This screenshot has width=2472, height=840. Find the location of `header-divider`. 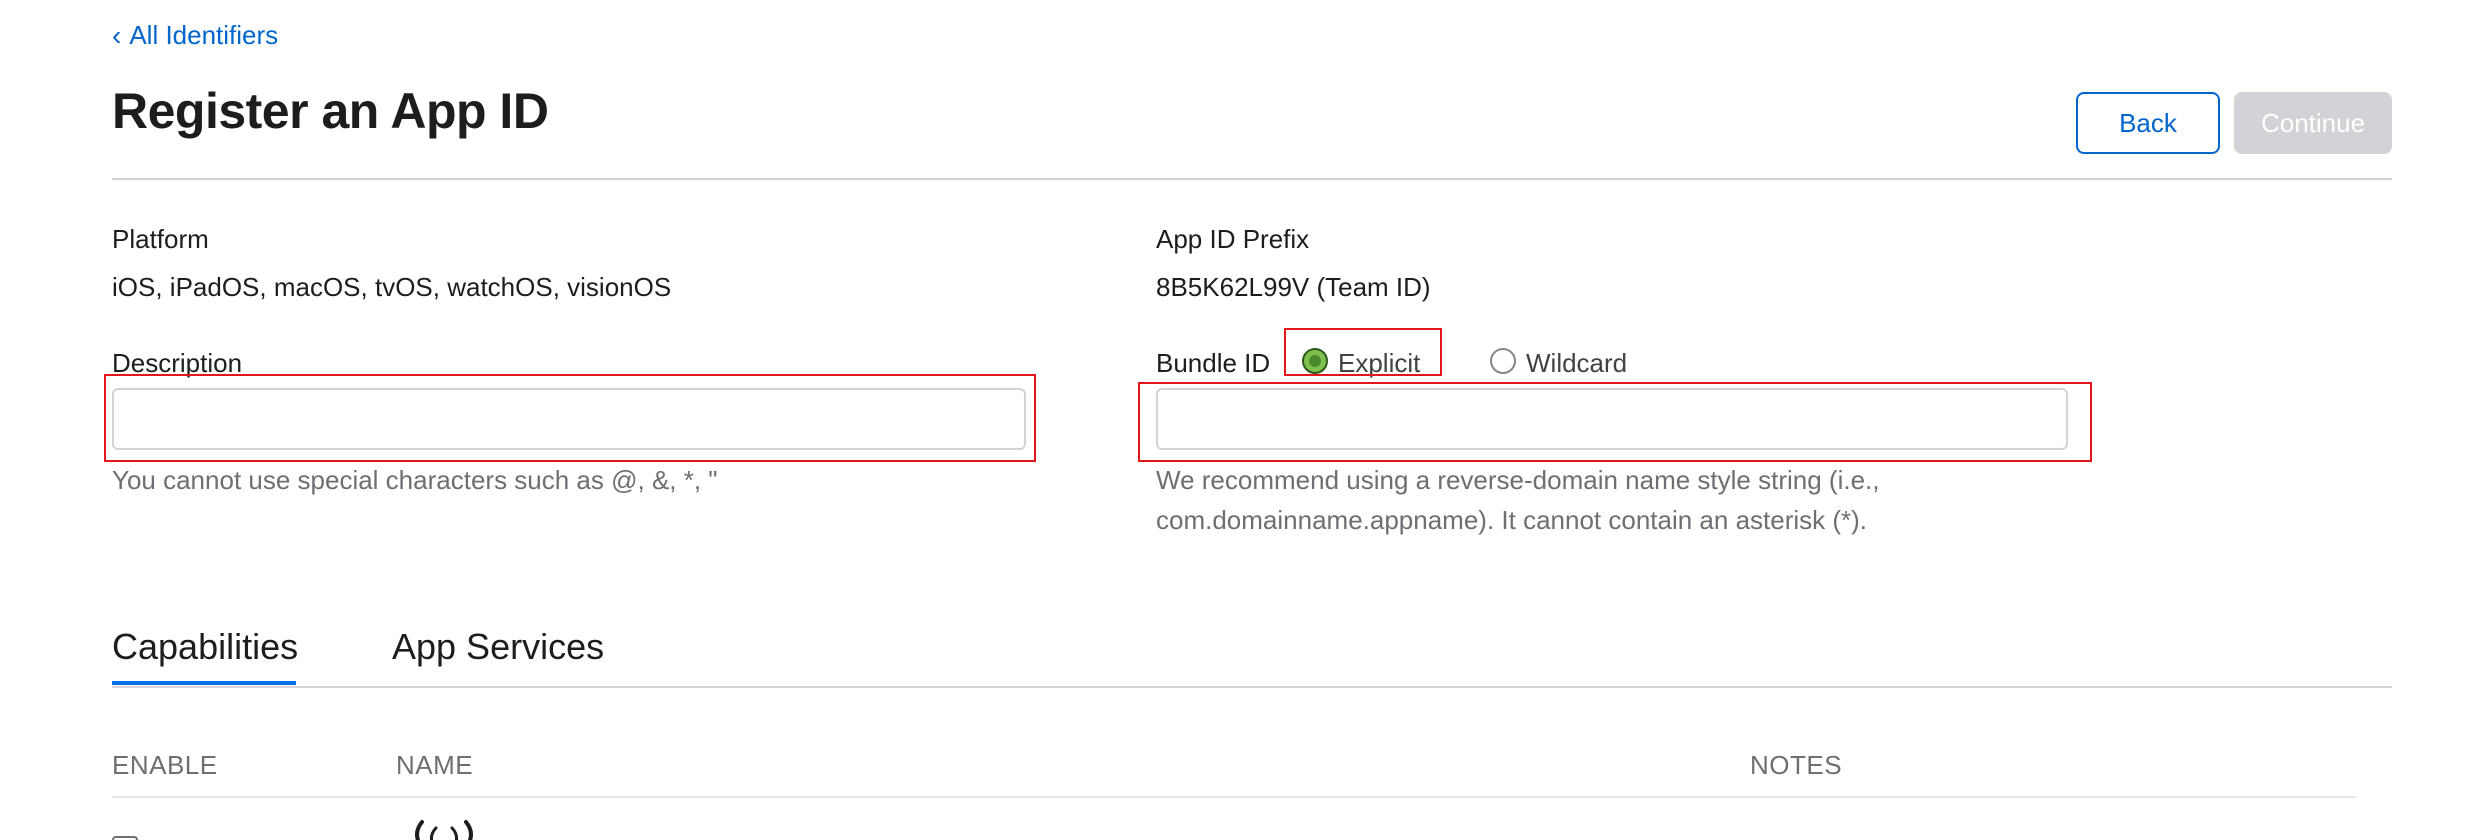

header-divider is located at coordinates (1252, 179).